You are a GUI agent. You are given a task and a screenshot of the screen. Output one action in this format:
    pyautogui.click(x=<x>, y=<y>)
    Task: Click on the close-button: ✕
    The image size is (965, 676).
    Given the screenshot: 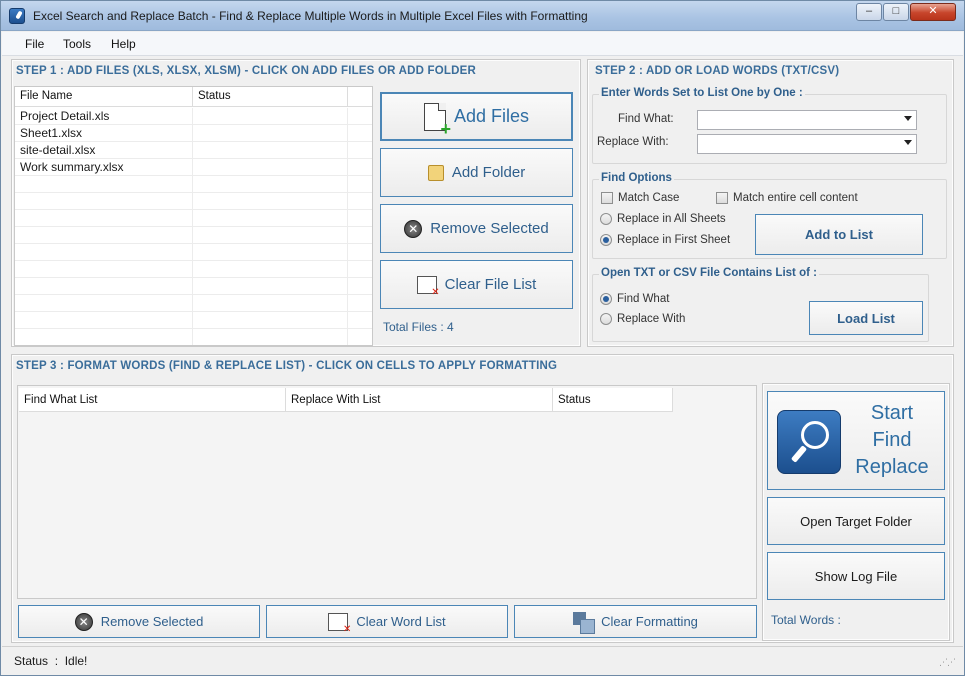 What is the action you would take?
    pyautogui.click(x=933, y=12)
    